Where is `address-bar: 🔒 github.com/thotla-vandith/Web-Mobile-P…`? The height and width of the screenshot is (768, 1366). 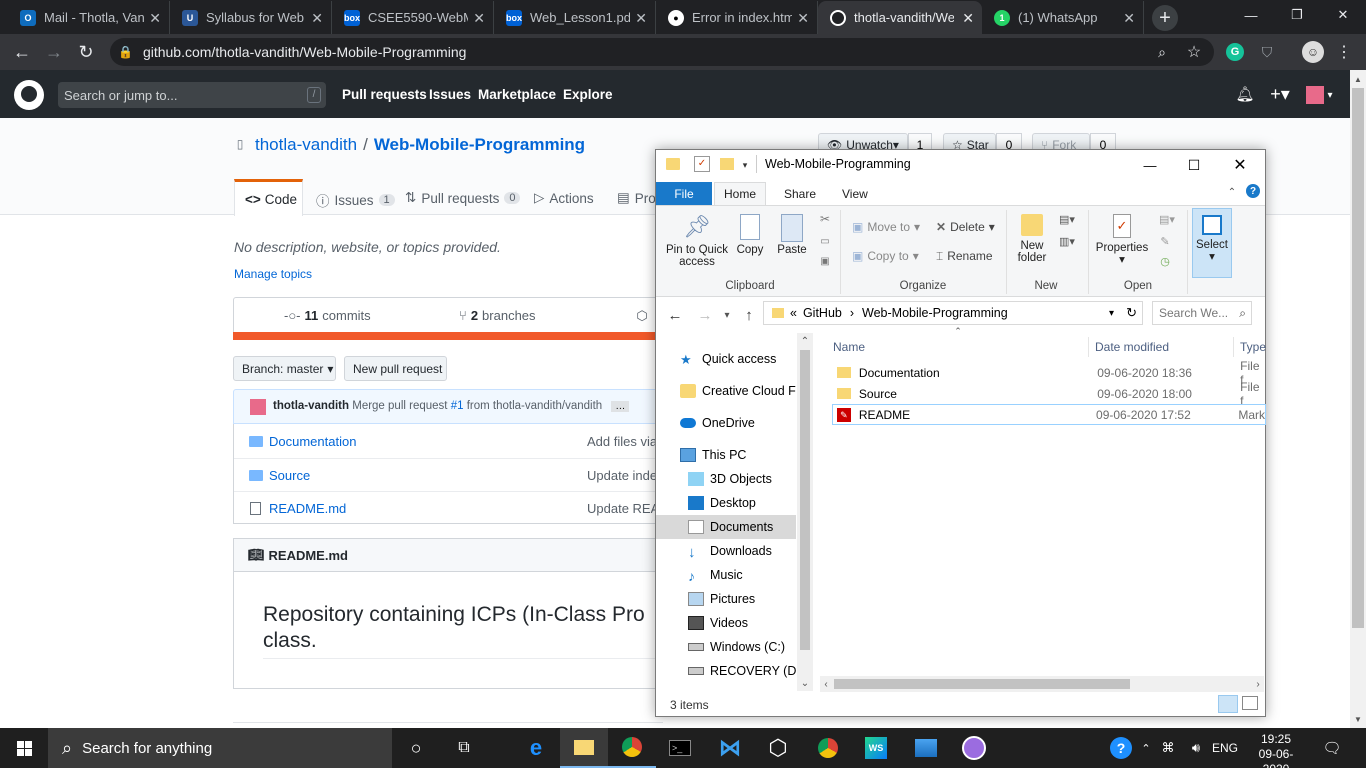 address-bar: 🔒 github.com/thotla-vandith/Web-Mobile-P… is located at coordinates (662, 52).